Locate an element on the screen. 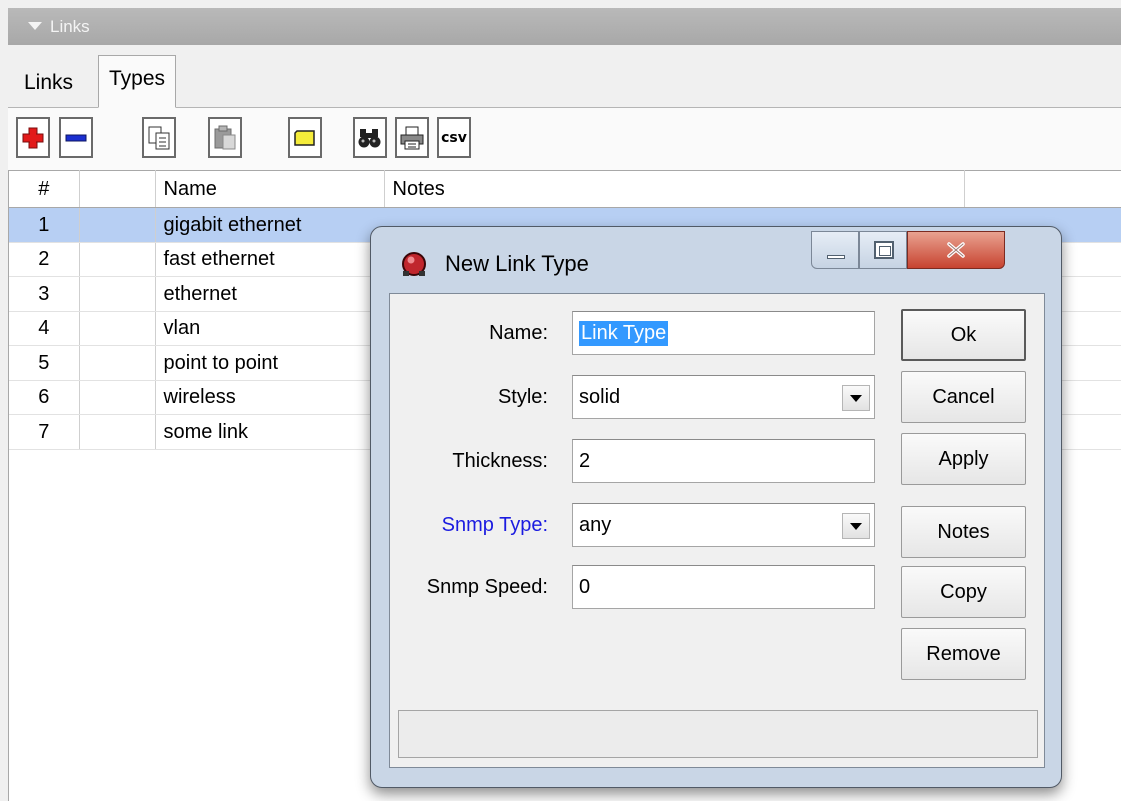 The height and width of the screenshot is (801, 1121). copy-button is located at coordinates (159, 137).